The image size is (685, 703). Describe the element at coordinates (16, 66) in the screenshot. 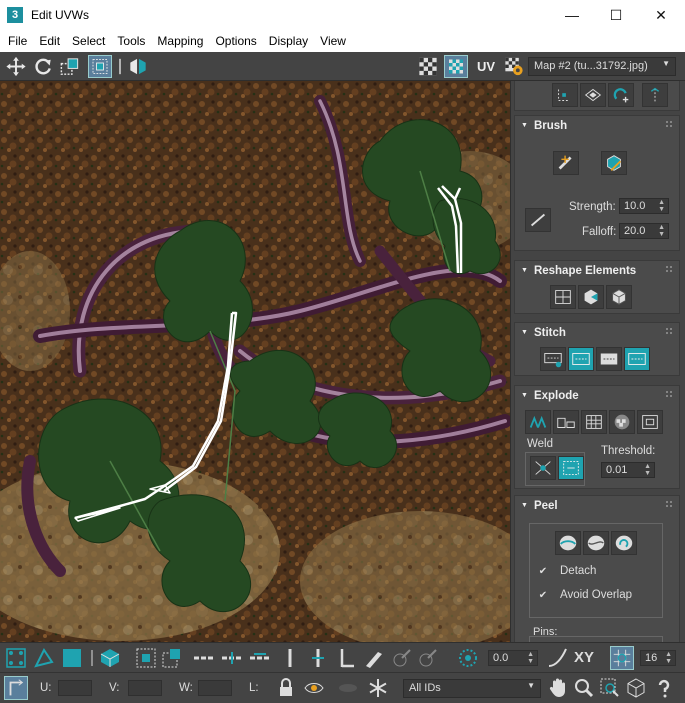

I see `move-icon` at that location.